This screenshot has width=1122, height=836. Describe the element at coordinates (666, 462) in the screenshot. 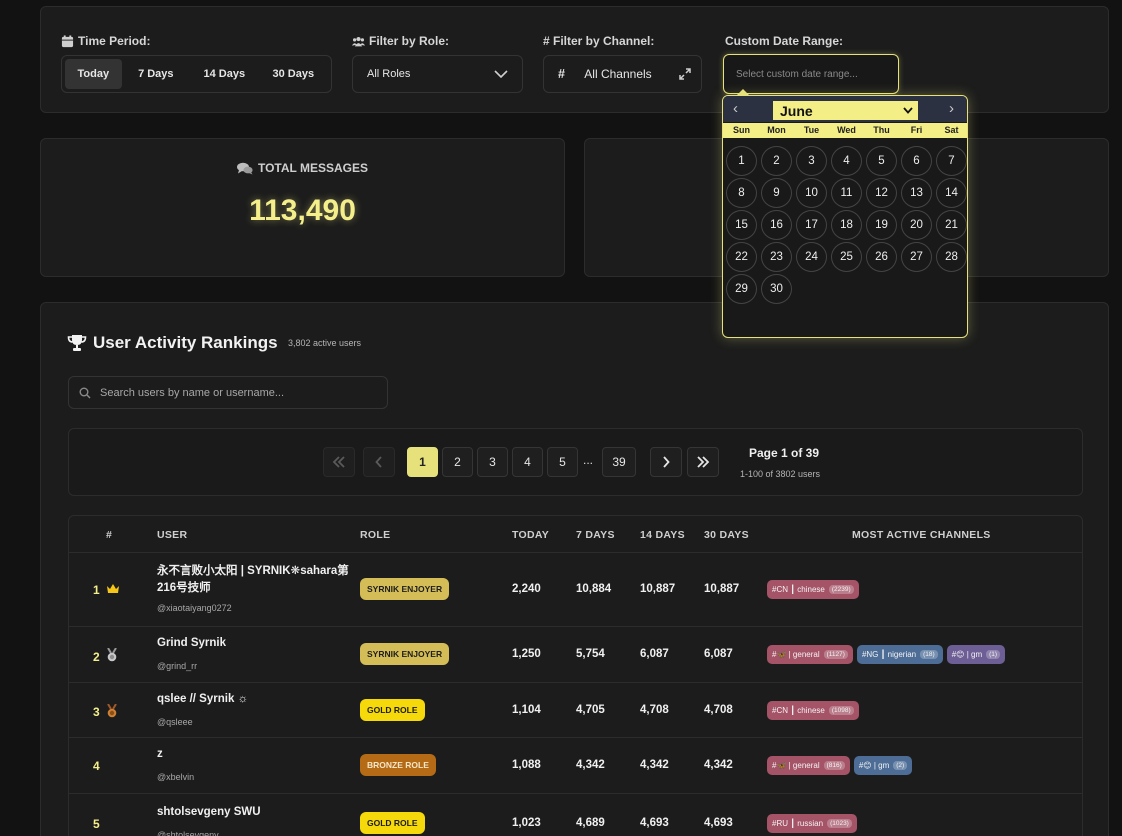

I see `next-page-button` at that location.